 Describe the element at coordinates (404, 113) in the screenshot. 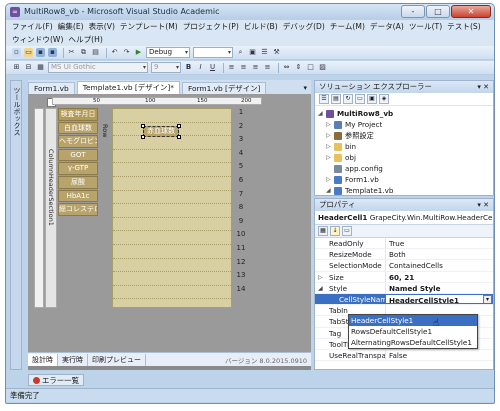

I see `tree-item-project: ◢ MultiRow8_vb` at that location.